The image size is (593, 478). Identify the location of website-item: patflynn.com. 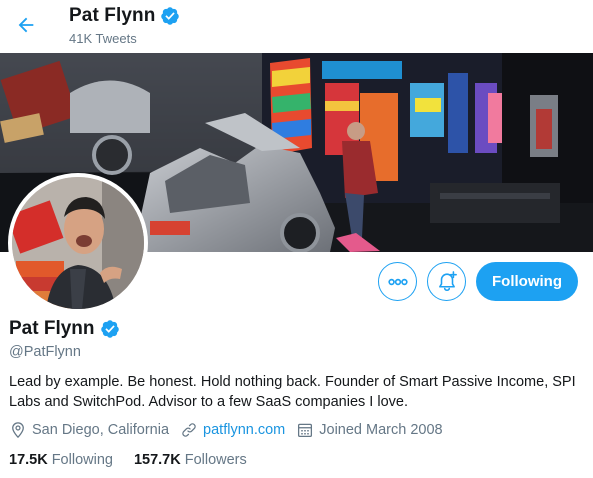
(232, 430).